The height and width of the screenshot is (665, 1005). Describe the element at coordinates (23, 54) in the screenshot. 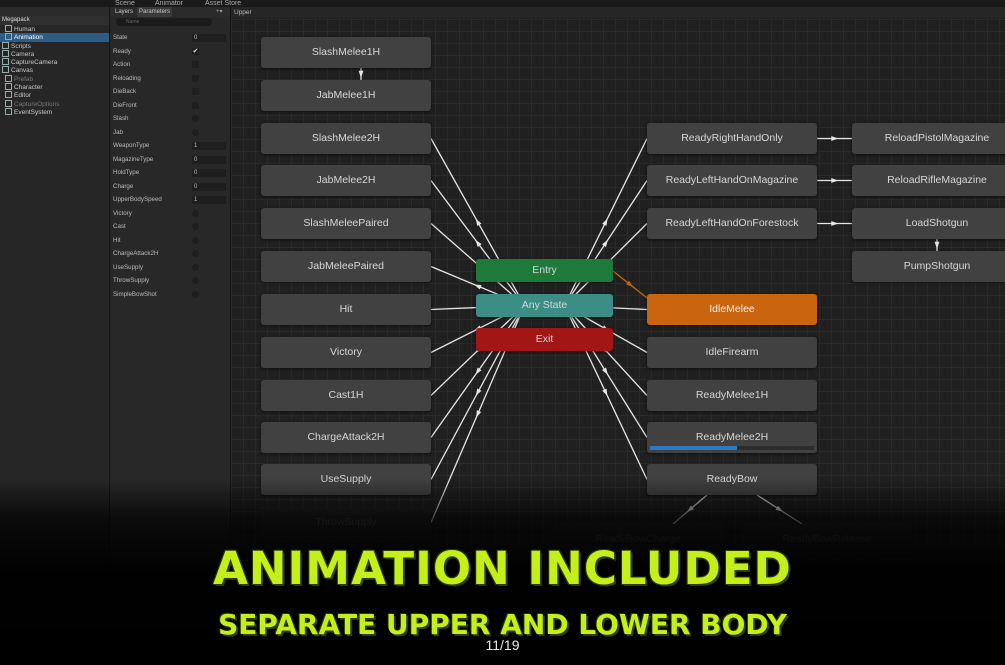

I see `hierarchy-item-label: Camera` at that location.